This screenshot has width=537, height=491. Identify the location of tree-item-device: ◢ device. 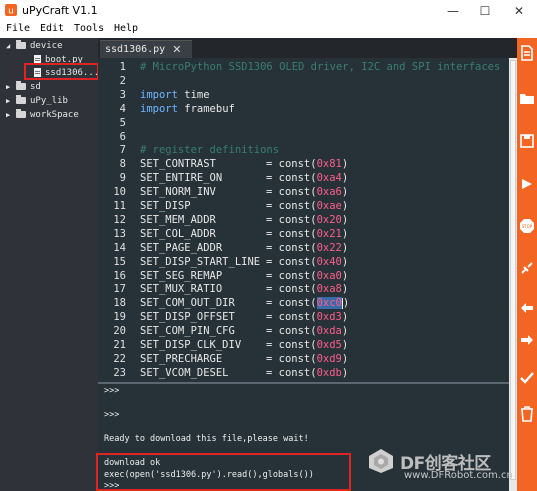
(34, 45).